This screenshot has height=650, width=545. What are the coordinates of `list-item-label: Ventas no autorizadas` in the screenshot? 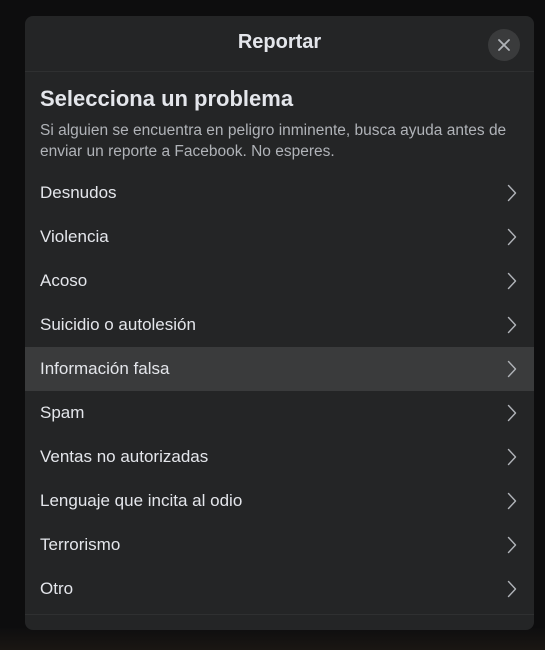 It's located at (124, 456).